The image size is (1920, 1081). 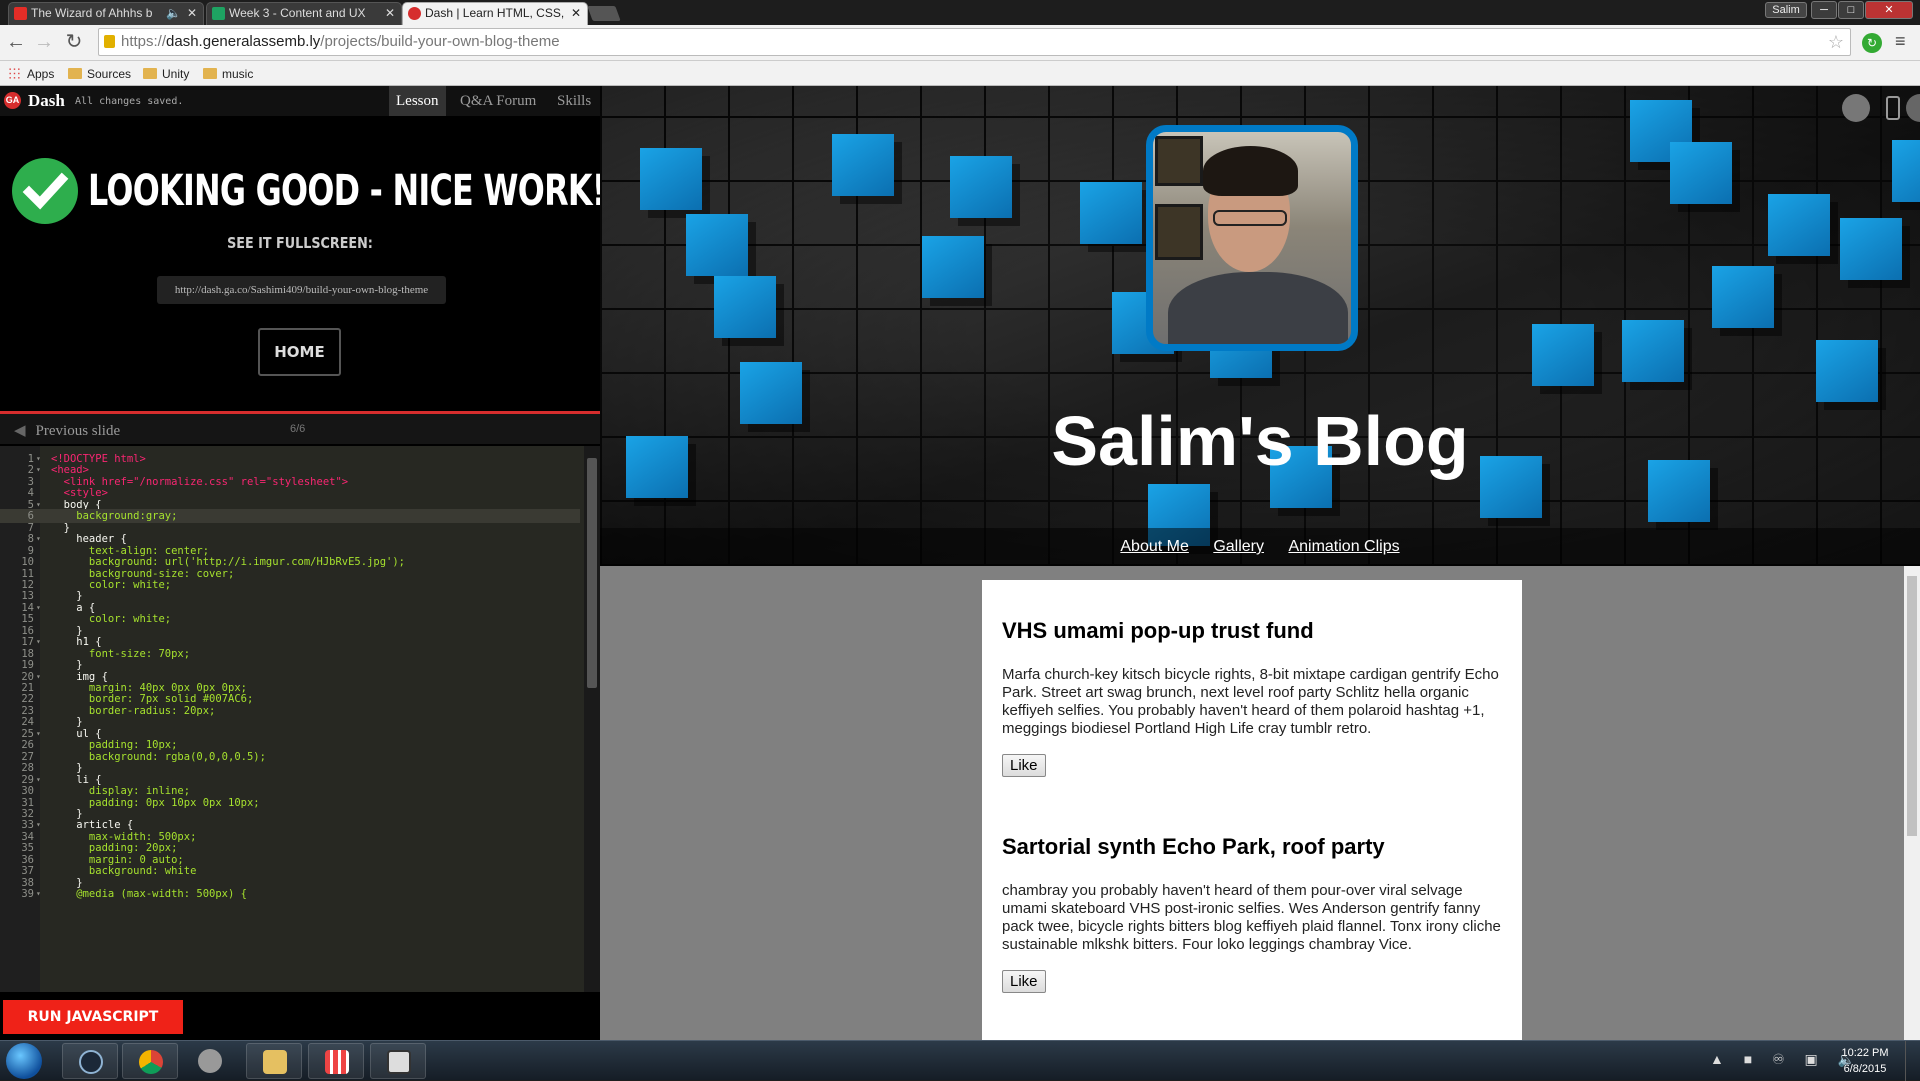 I want to click on preview-scrollbar, so click(x=1912, y=803).